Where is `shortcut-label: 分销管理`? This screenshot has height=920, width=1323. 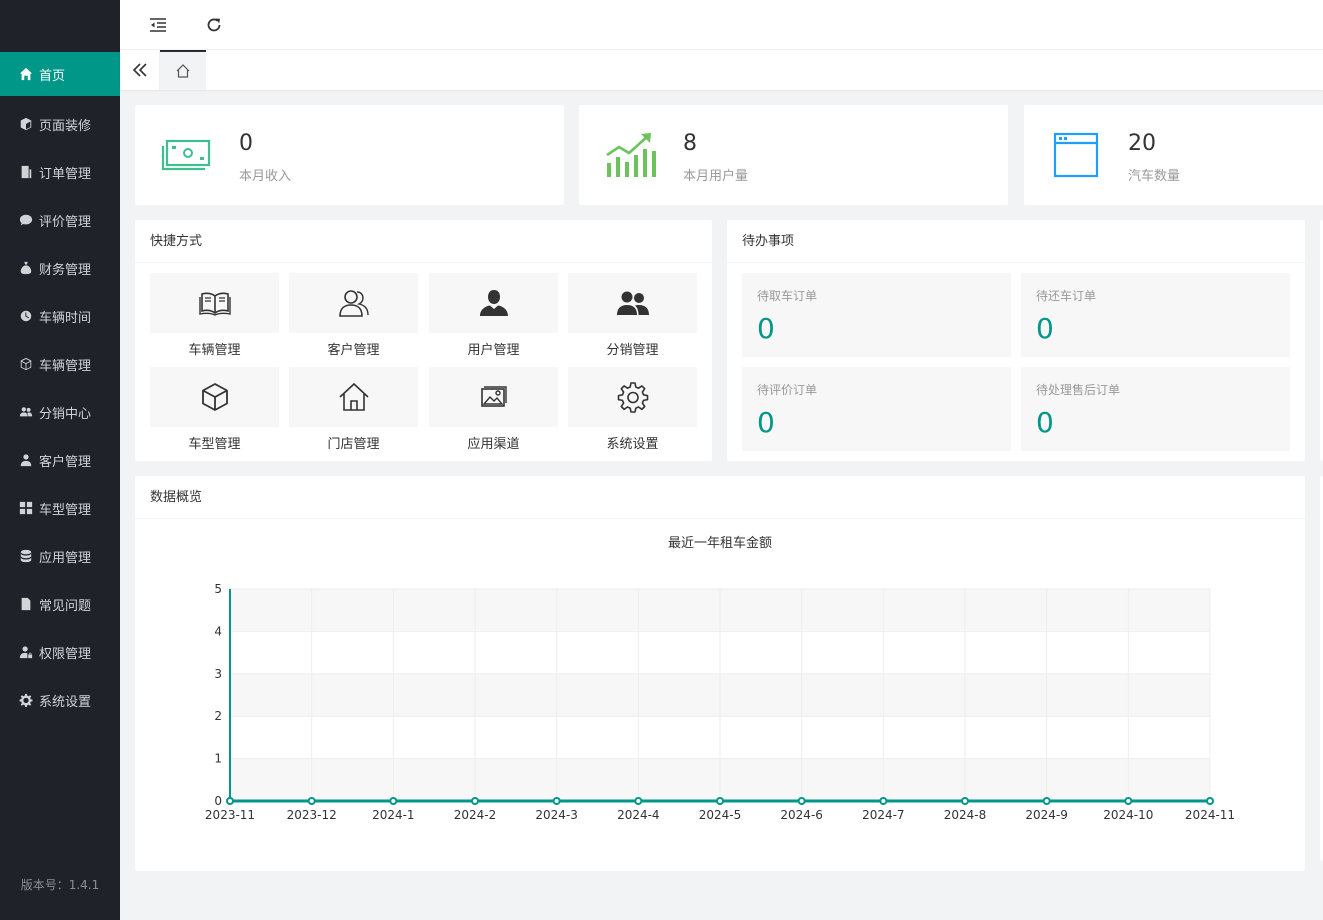 shortcut-label: 分销管理 is located at coordinates (632, 350).